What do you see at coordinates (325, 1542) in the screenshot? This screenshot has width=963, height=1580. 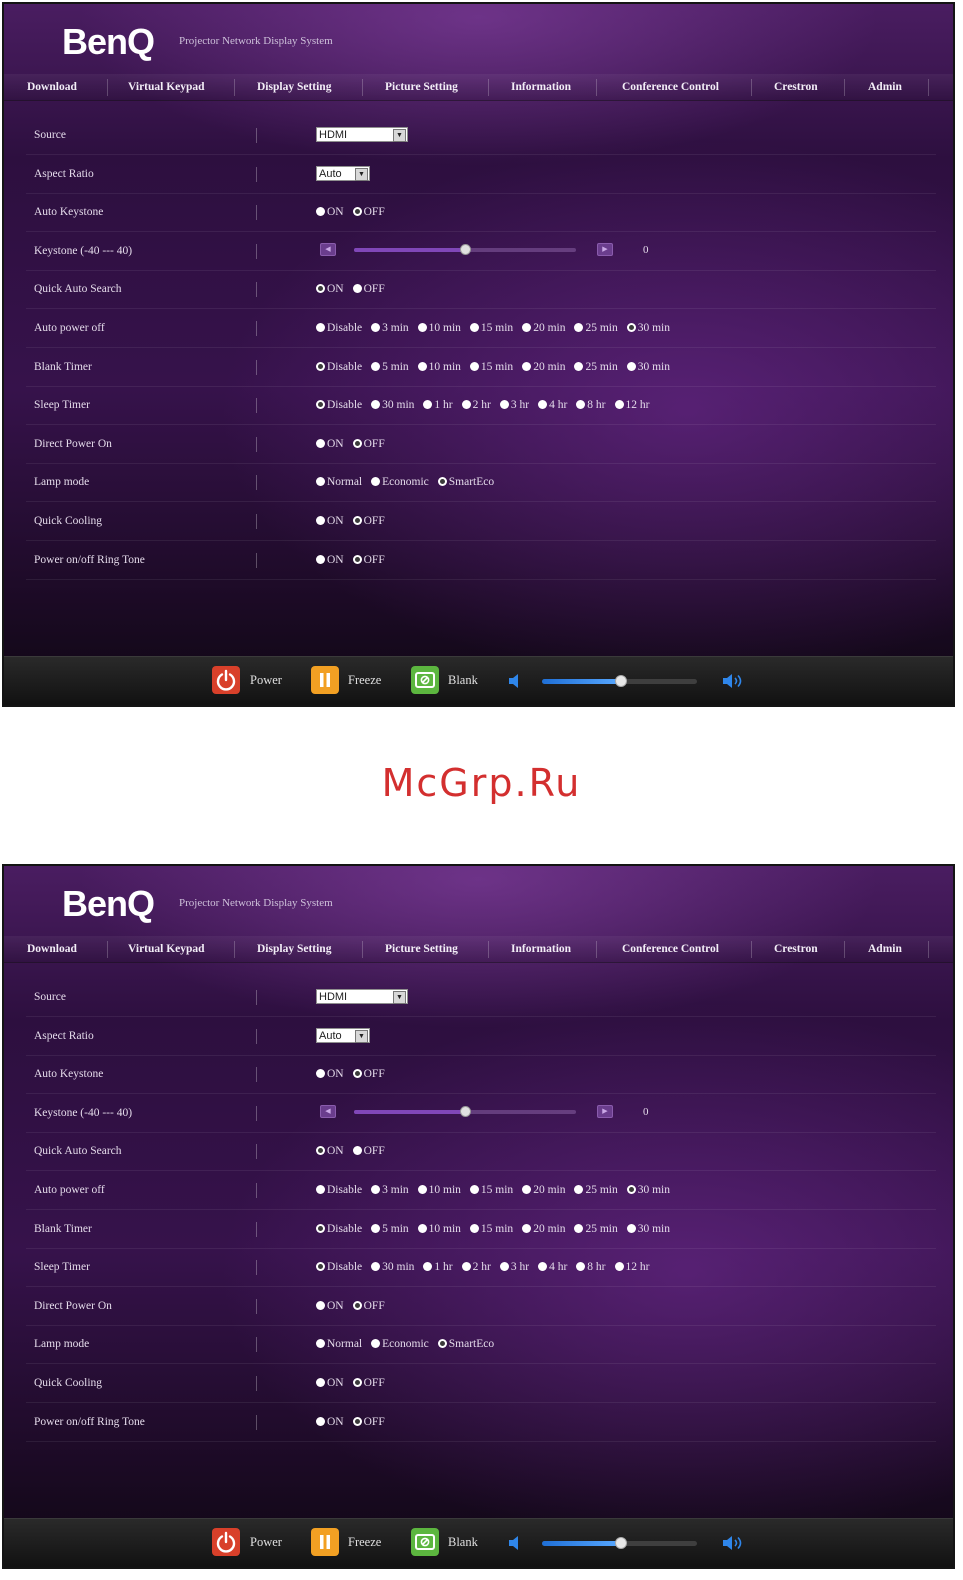 I see `freeze-button` at bounding box center [325, 1542].